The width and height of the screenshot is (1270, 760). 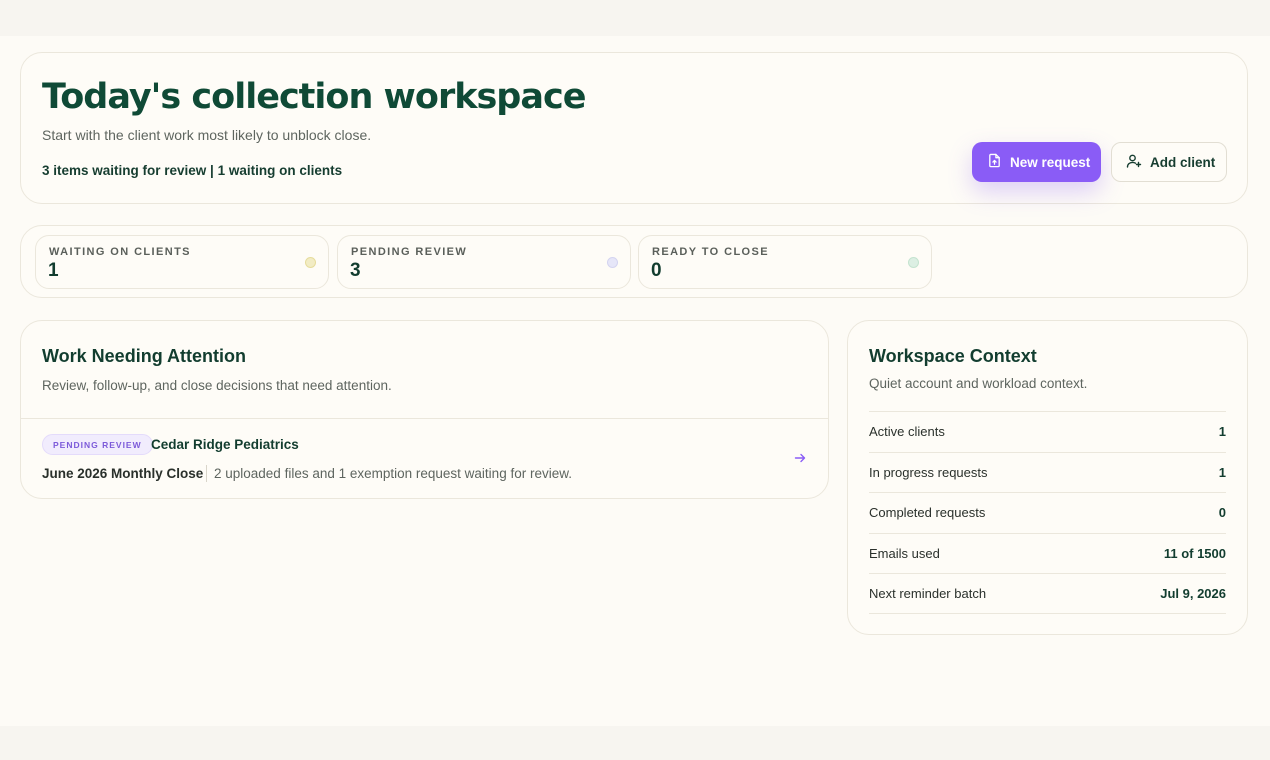 I want to click on stat-pending-review: PENDING REVIEW 3, so click(x=484, y=262).